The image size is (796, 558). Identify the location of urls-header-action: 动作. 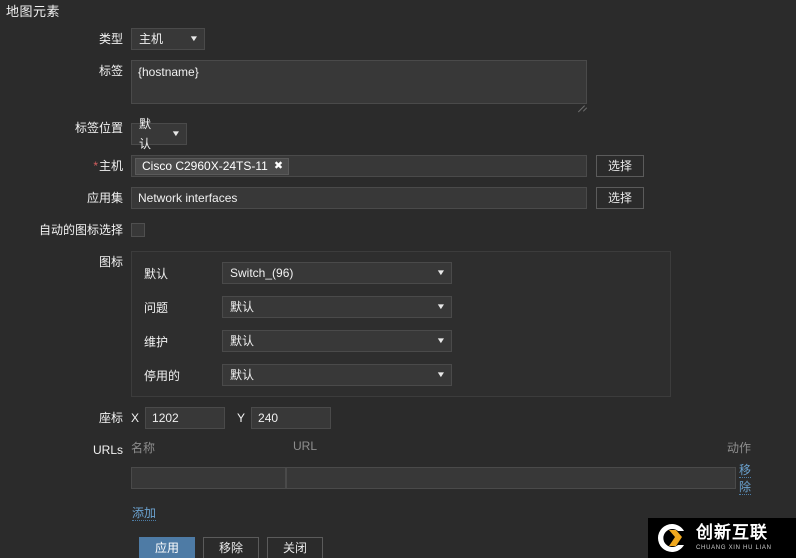
(738, 448).